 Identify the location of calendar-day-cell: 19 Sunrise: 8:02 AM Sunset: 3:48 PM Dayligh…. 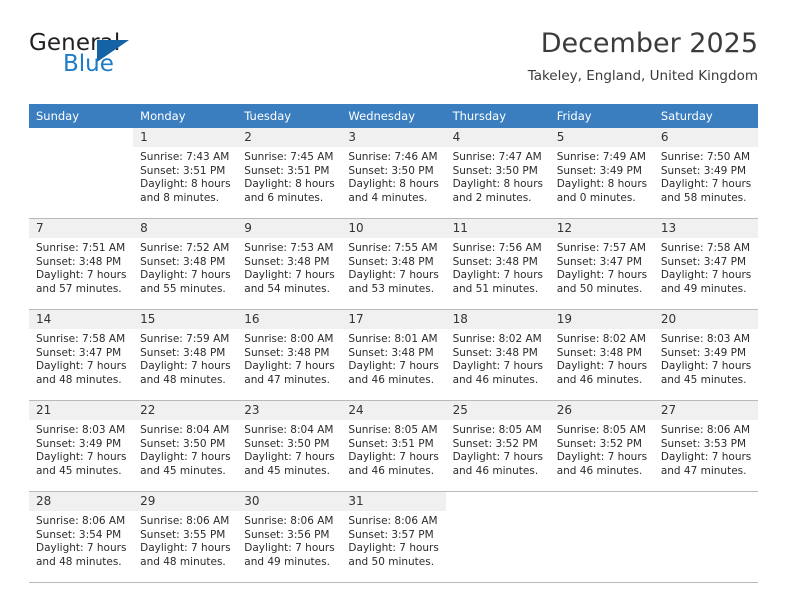
(601, 355).